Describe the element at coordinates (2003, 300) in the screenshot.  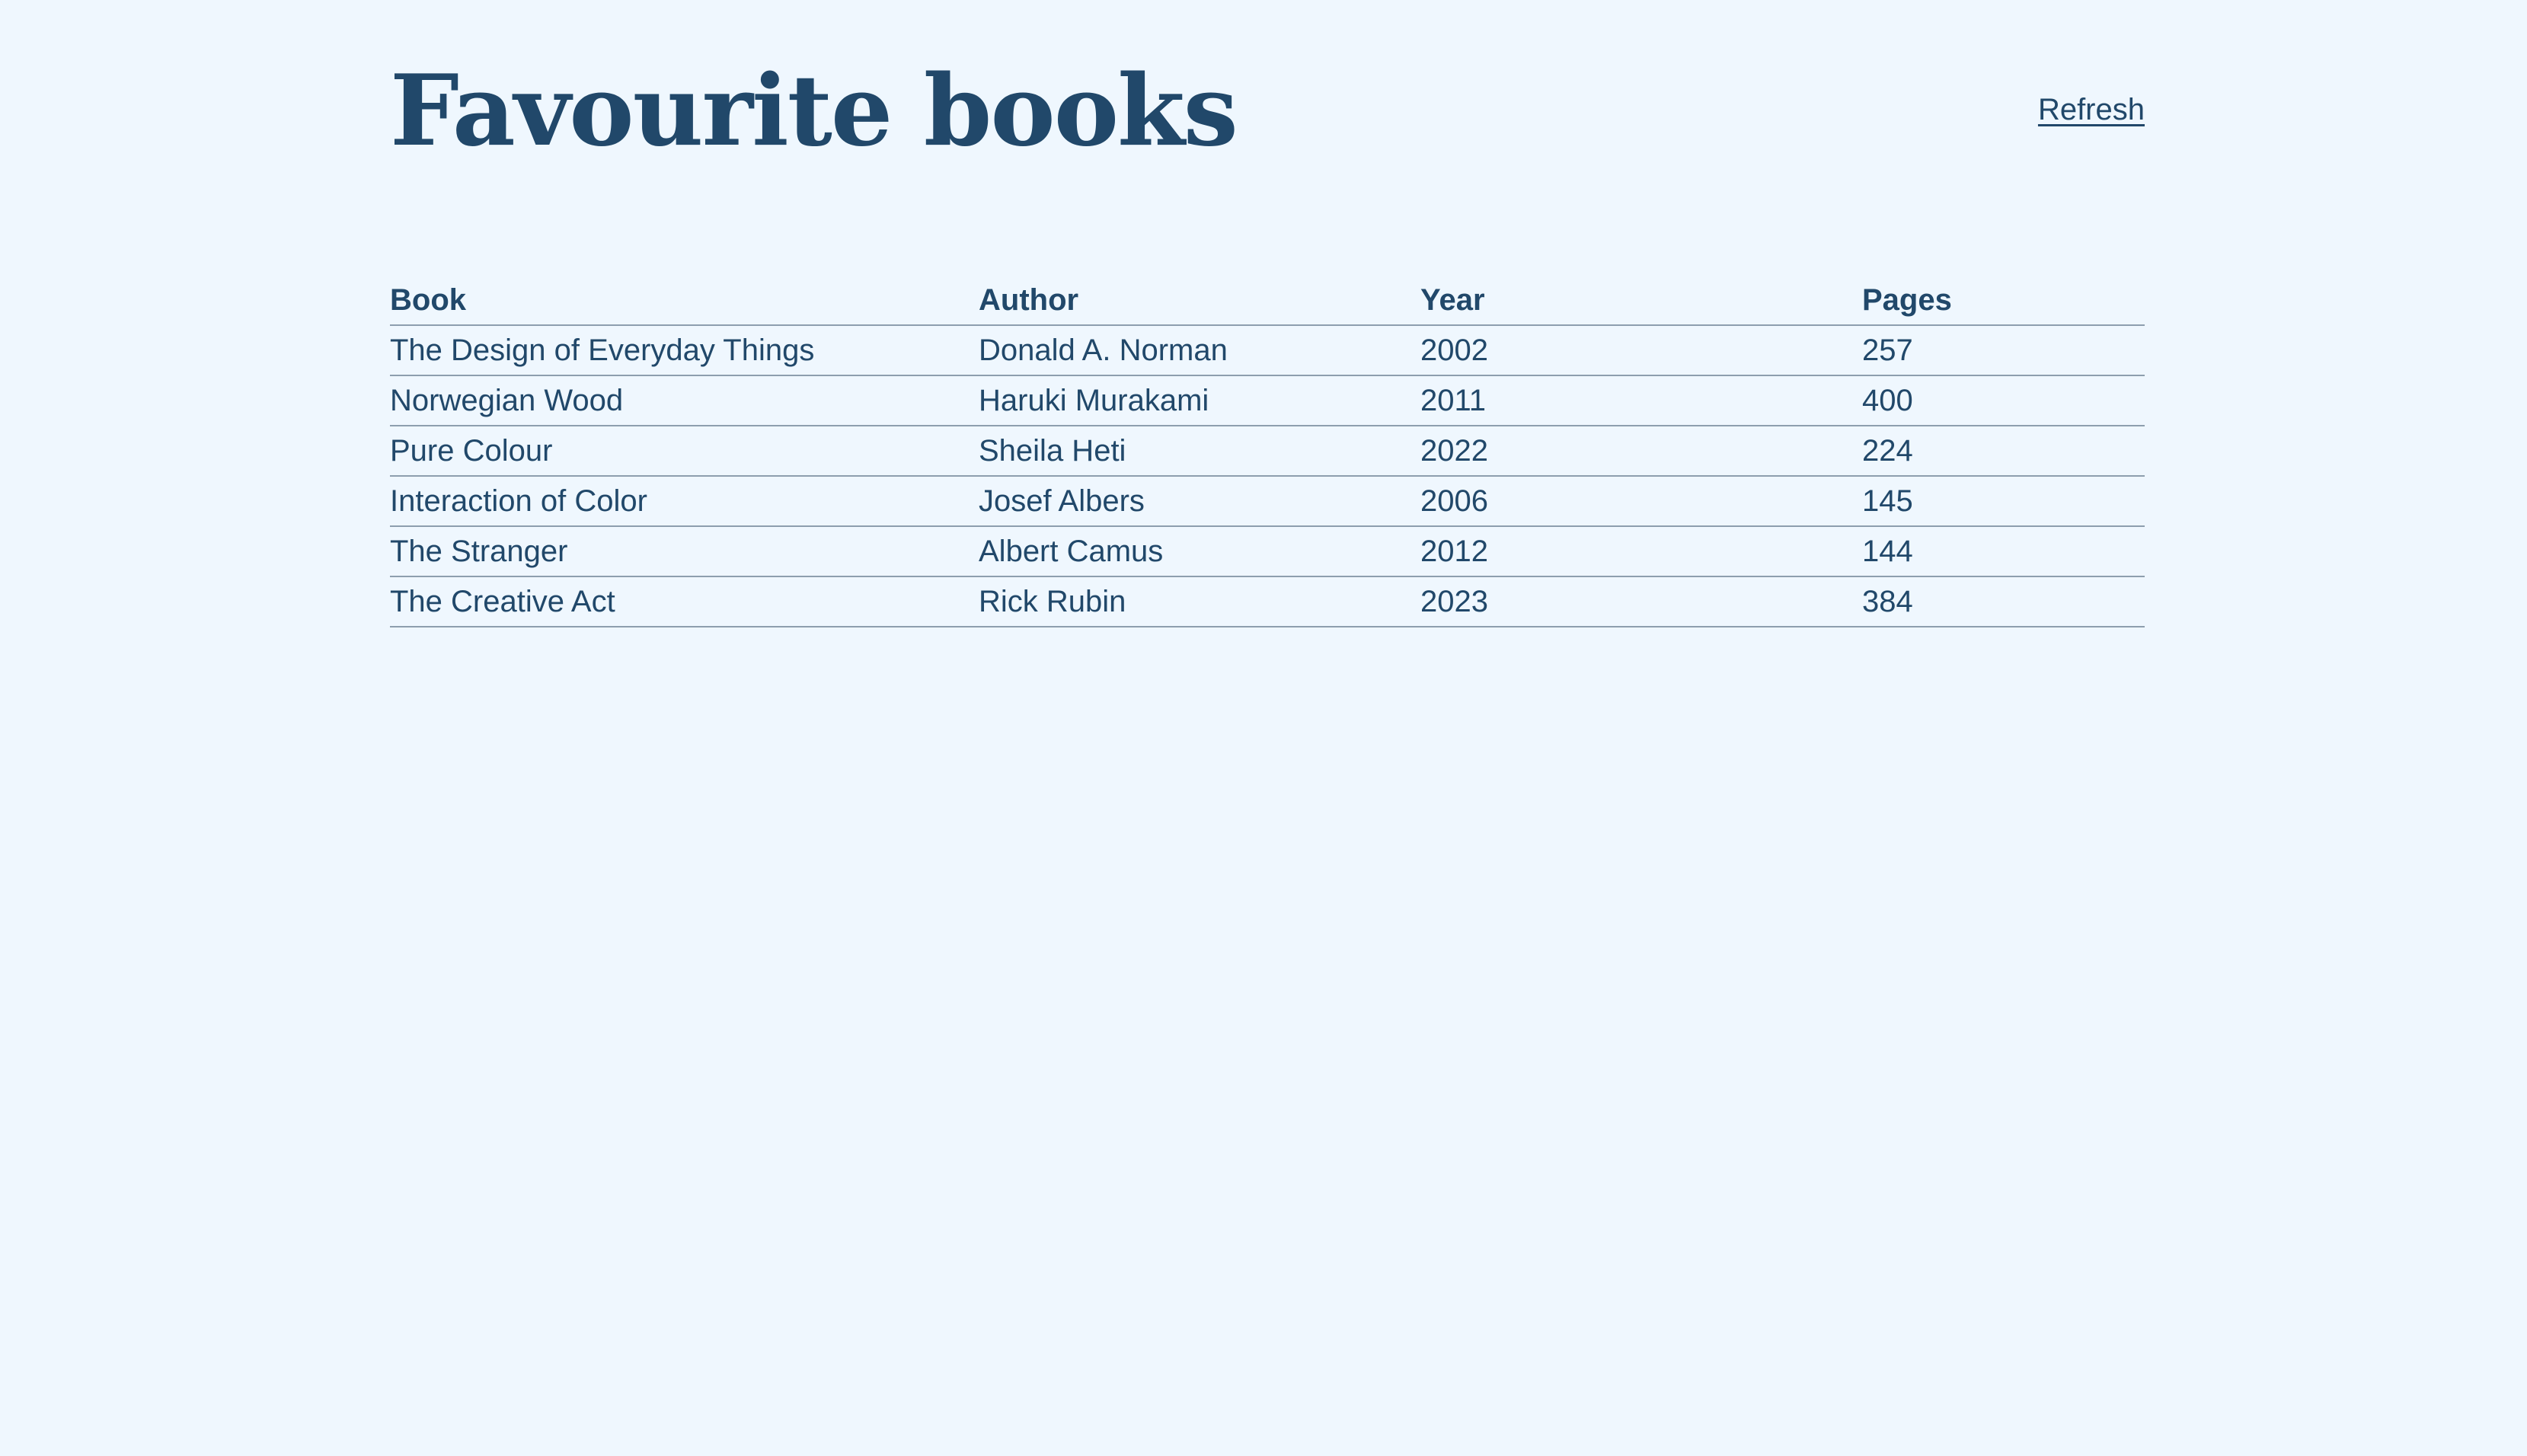
I see `column-header-pages: Pages` at that location.